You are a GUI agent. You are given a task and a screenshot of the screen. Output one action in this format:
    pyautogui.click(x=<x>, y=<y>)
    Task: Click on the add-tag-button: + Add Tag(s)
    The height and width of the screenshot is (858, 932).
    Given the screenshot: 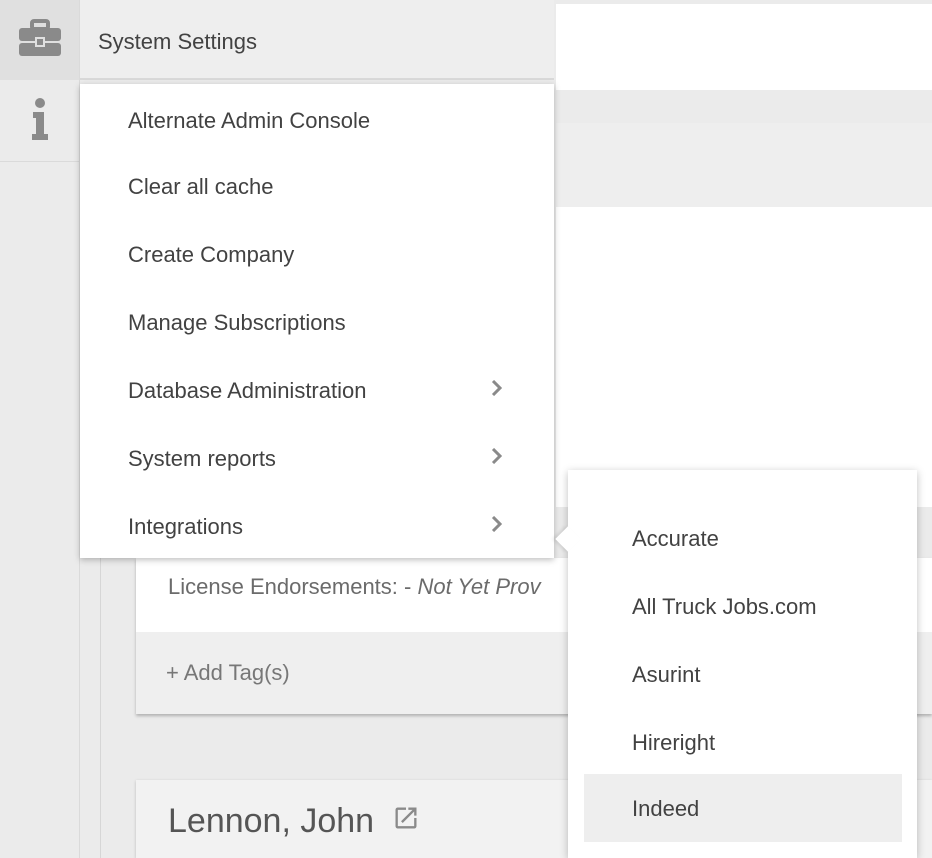 What is the action you would take?
    pyautogui.click(x=228, y=673)
    